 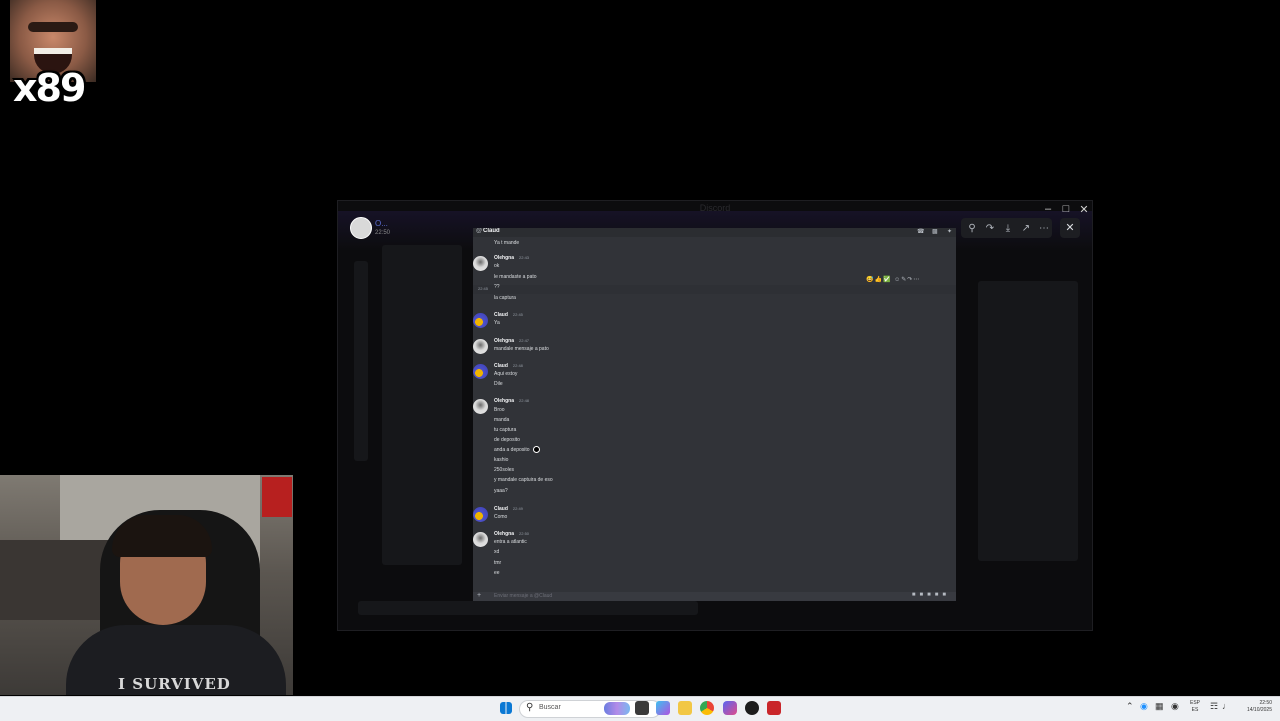 I want to click on message-line: ok, so click(x=497, y=266).